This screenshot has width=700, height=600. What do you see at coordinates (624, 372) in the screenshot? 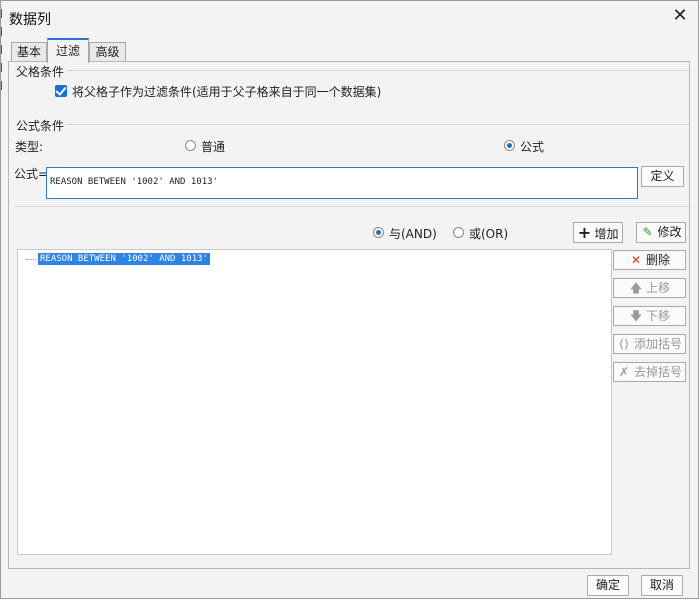
I see `remove-bracket-icon: ✗` at bounding box center [624, 372].